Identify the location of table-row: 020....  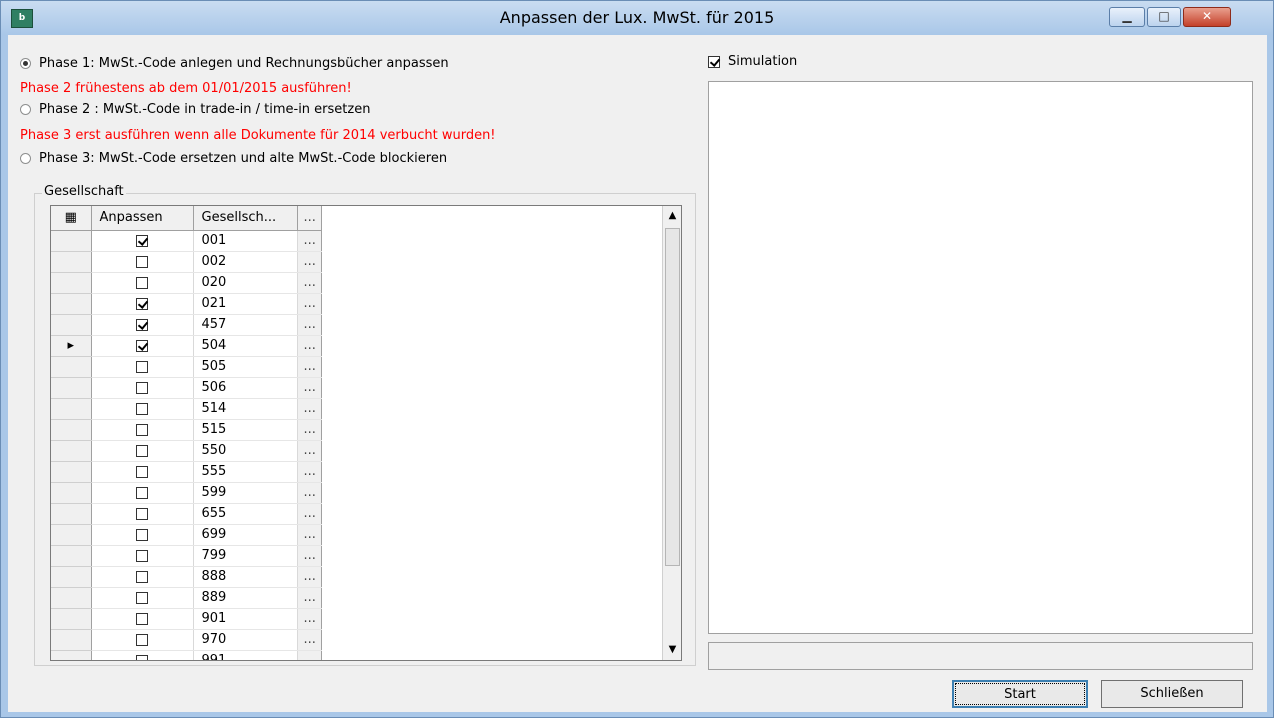
(186, 283).